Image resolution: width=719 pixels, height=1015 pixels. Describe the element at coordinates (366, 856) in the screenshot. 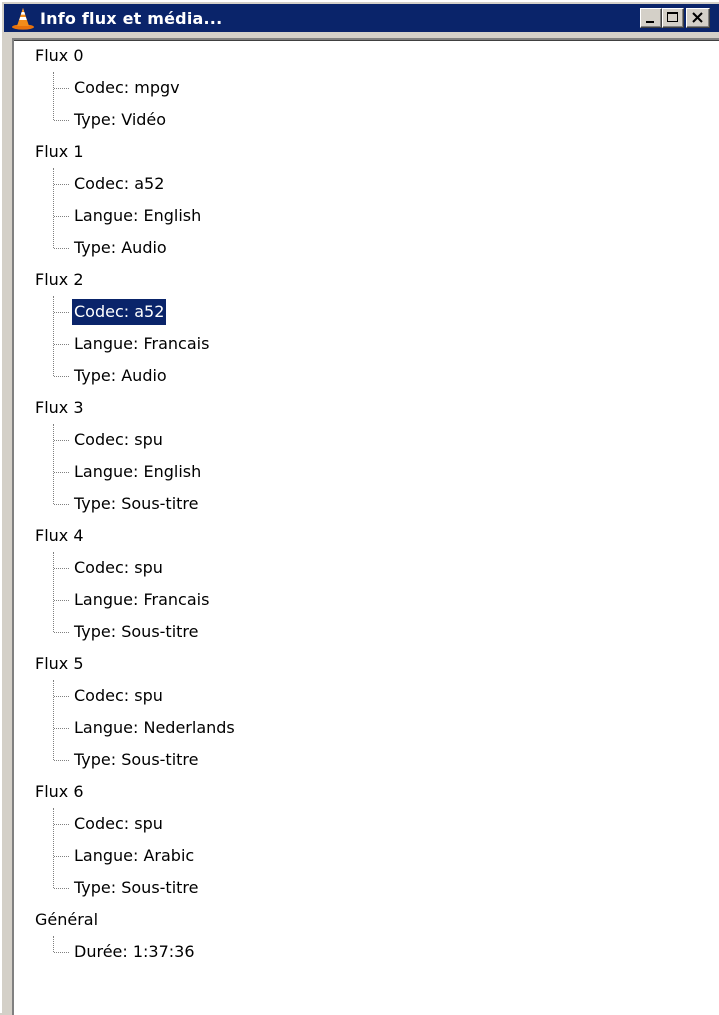

I see `tree-leaf: Langue: Arabic` at that location.